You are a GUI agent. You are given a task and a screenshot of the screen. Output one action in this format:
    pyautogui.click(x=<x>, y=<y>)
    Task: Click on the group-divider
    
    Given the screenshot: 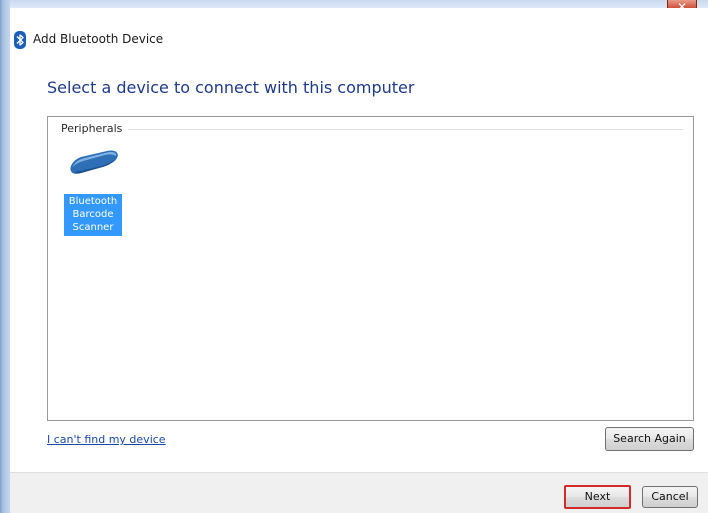 What is the action you would take?
    pyautogui.click(x=405, y=129)
    